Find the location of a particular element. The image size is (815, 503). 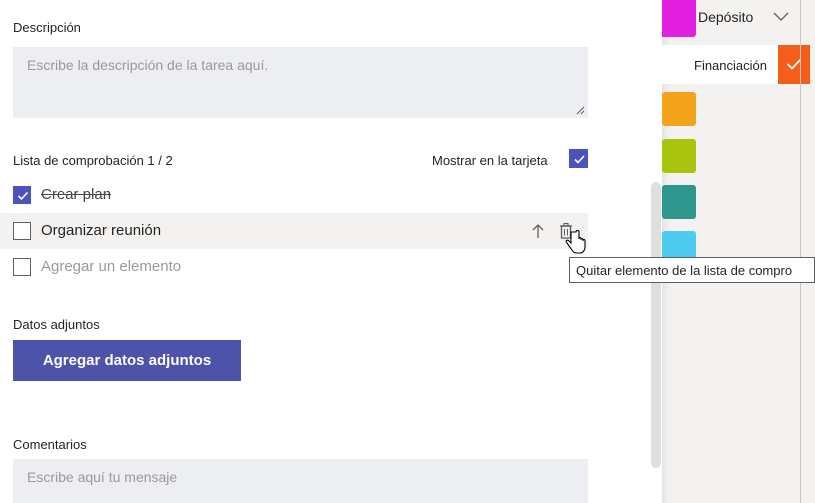

hand-cursor-icon is located at coordinates (575, 242).